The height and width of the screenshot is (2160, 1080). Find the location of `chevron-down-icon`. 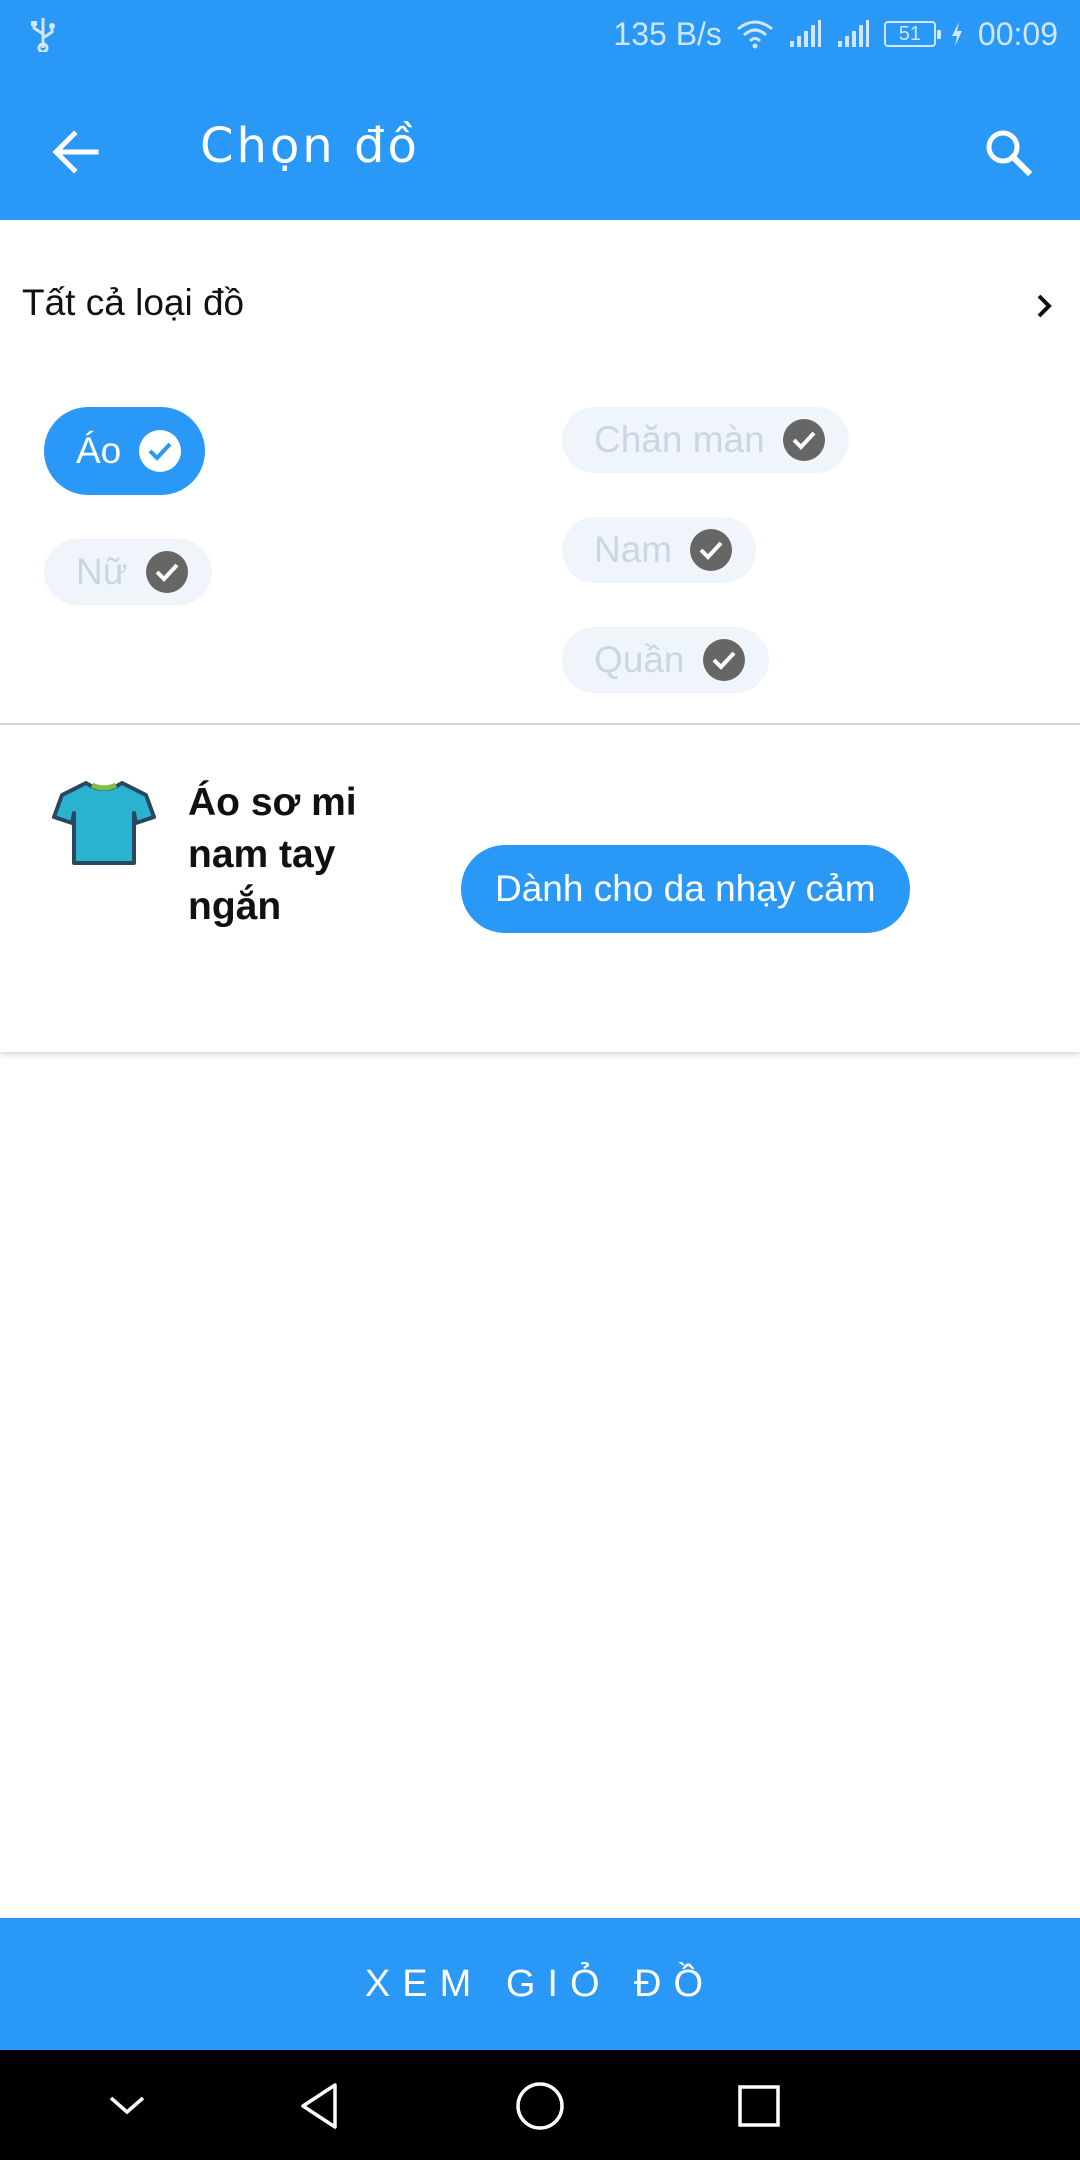

chevron-down-icon is located at coordinates (127, 2105).